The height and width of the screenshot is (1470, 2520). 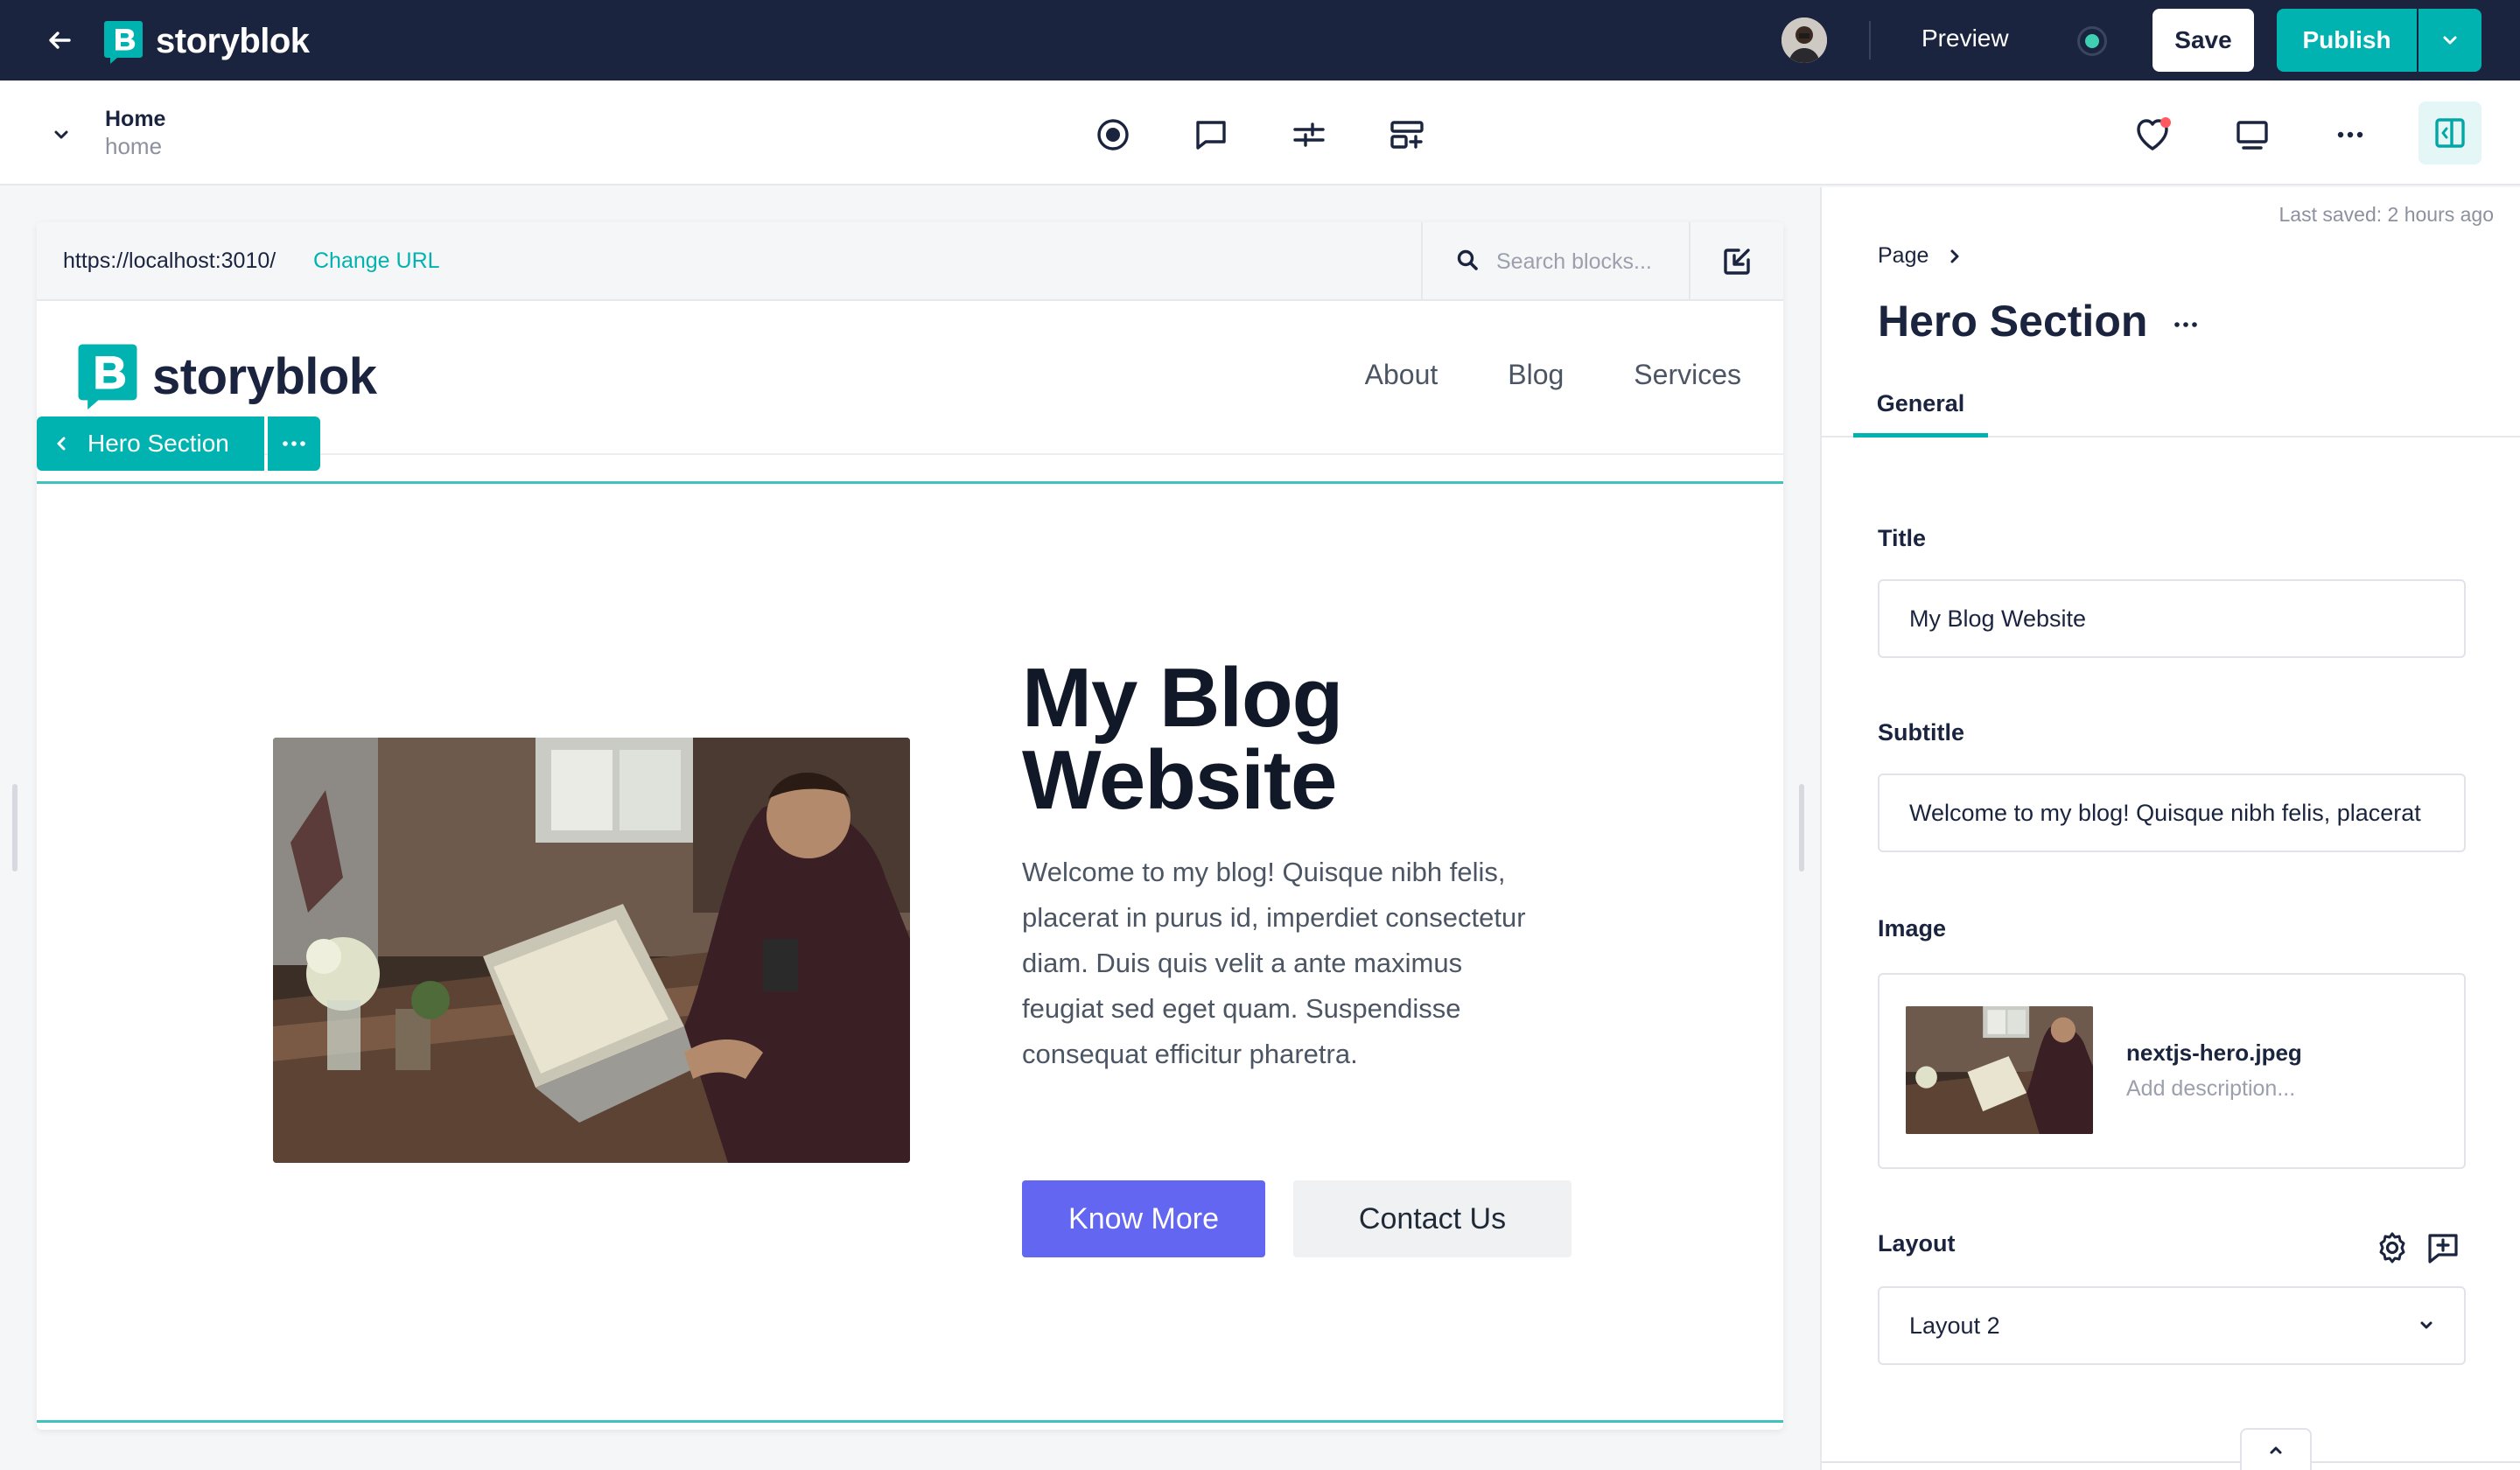 I want to click on search-icon, so click(x=1467, y=262).